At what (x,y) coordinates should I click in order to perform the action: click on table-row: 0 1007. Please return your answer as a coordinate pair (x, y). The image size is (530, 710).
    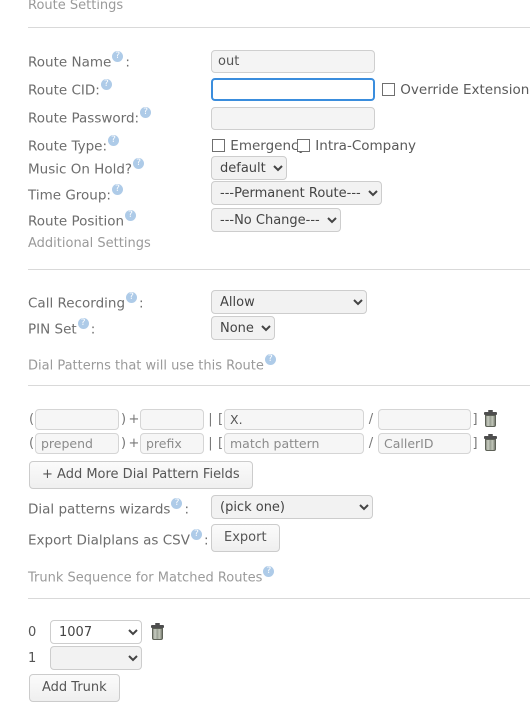
    Looking at the image, I should click on (96, 632).